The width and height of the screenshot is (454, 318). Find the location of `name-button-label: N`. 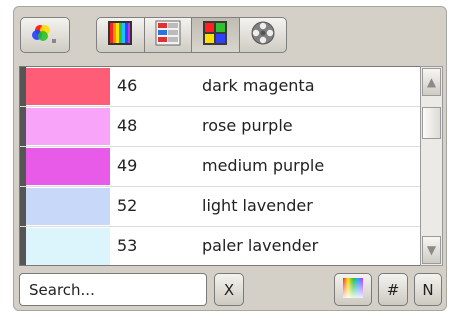

name-button-label: N is located at coordinates (428, 289).